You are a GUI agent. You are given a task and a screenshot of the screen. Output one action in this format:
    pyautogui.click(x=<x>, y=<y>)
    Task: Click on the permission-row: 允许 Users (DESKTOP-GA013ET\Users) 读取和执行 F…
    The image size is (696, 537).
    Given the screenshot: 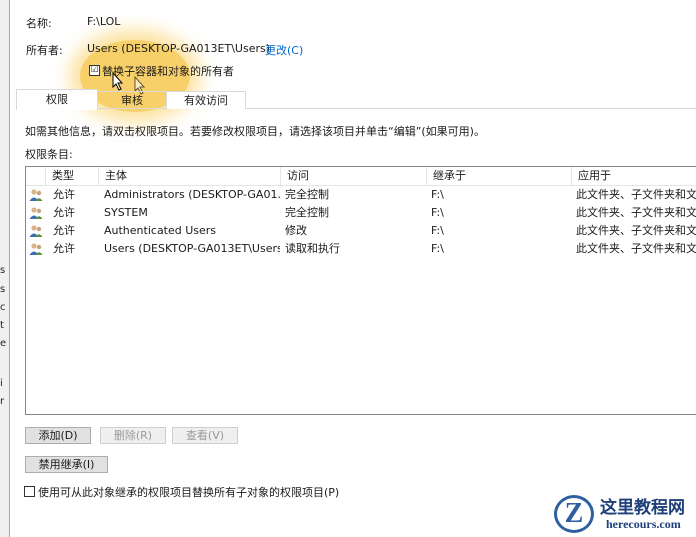 What is the action you would take?
    pyautogui.click(x=361, y=249)
    